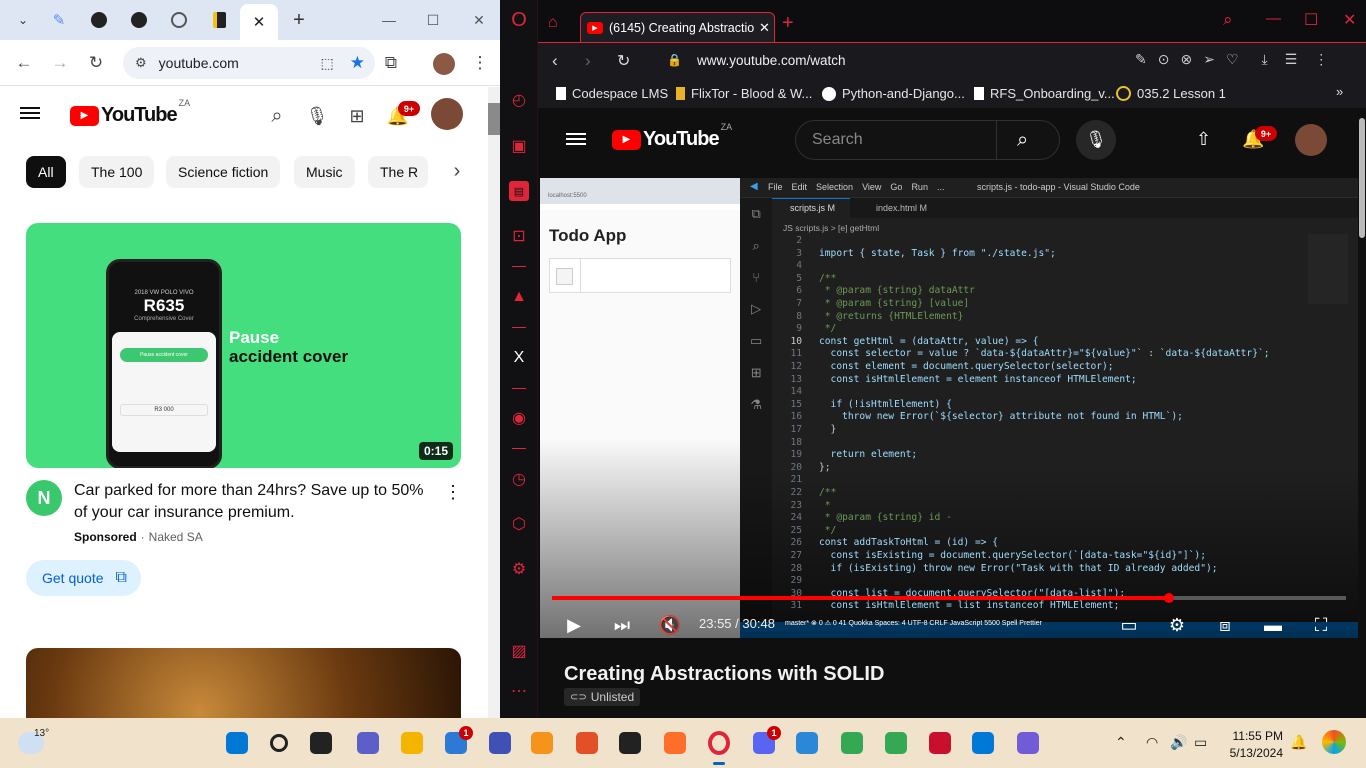  Describe the element at coordinates (1311, 20) in the screenshot. I see `maximize-icon: ☐` at that location.